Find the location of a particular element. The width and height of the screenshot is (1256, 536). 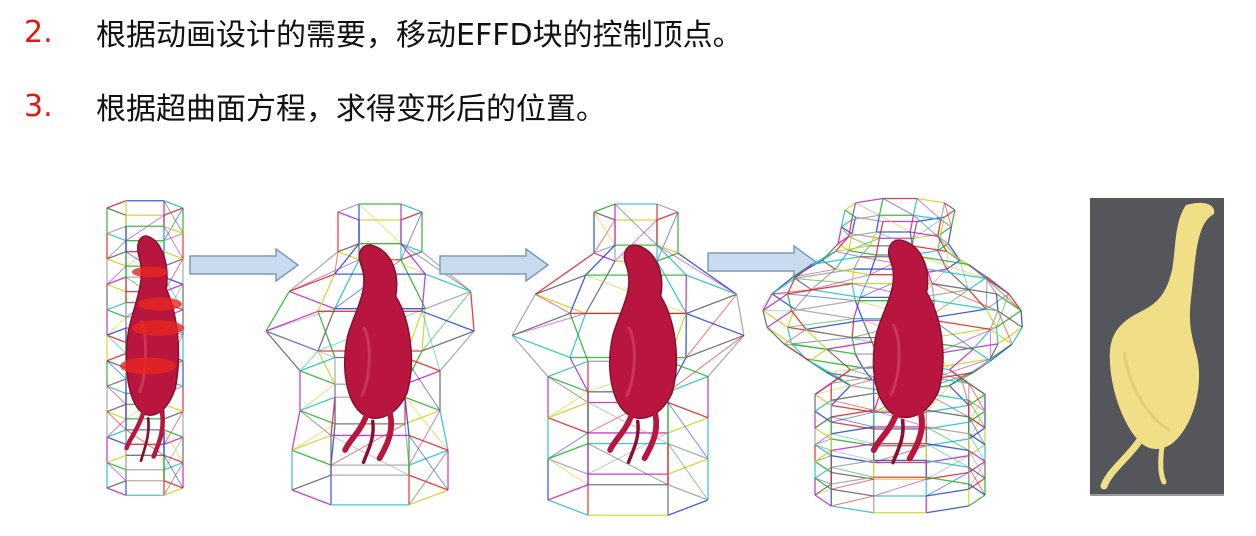

lattice-initial is located at coordinates (145, 348).